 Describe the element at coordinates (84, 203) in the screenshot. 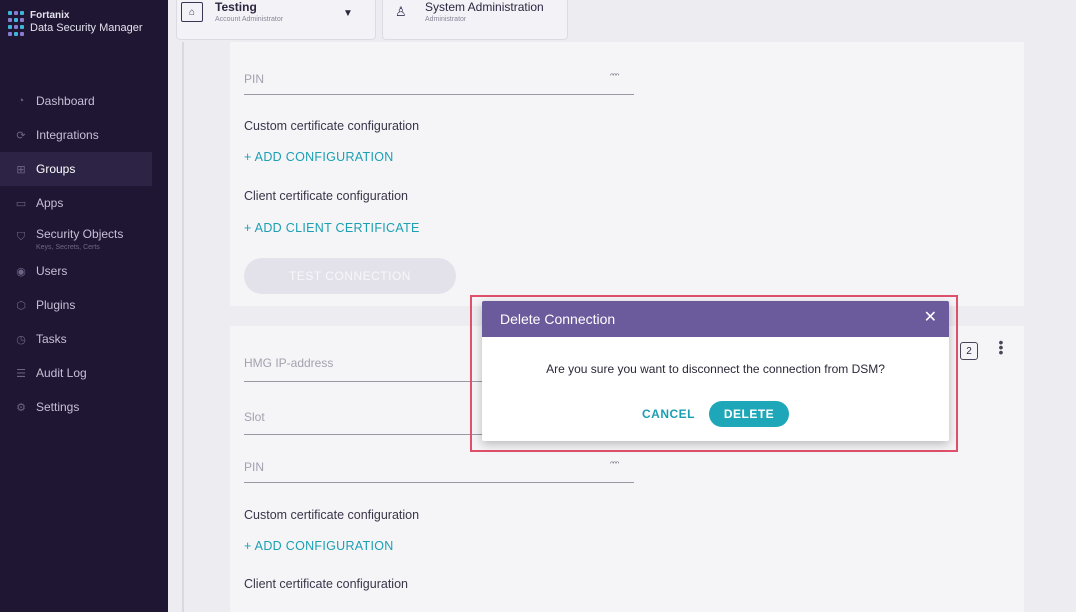

I see `sidebar-item-apps: ▭ Apps` at that location.